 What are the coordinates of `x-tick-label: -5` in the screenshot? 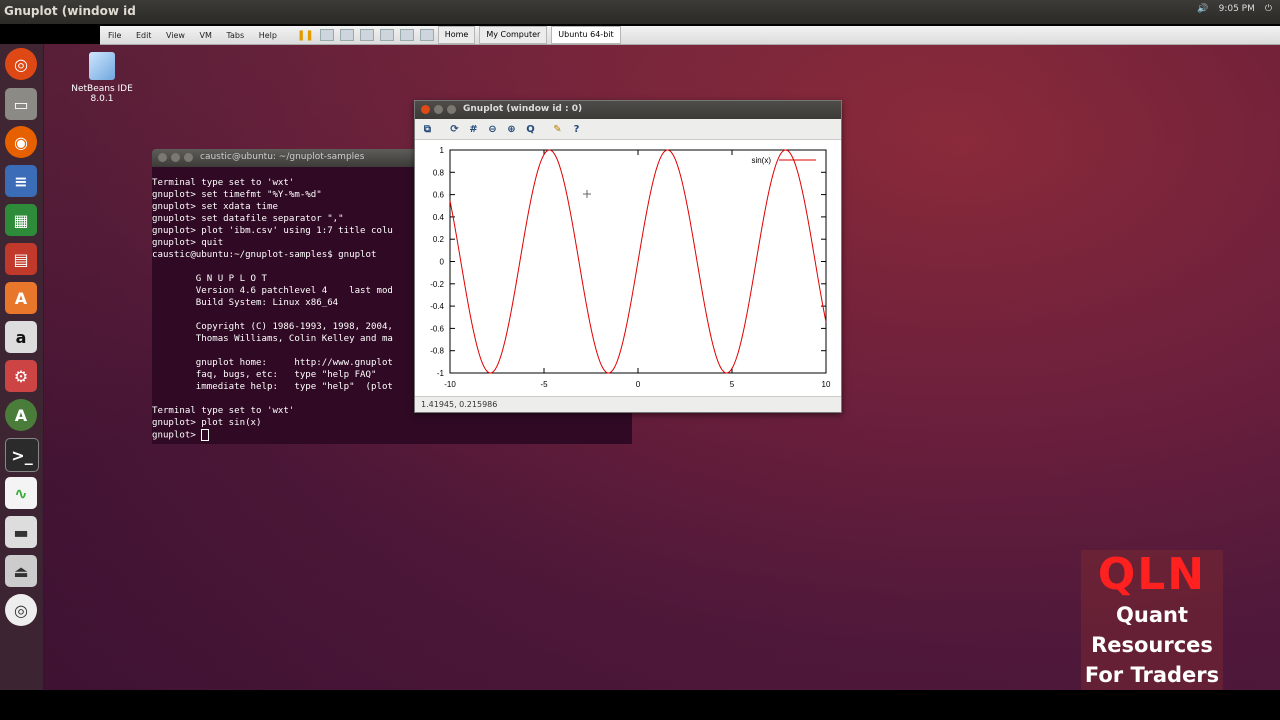 It's located at (544, 384).